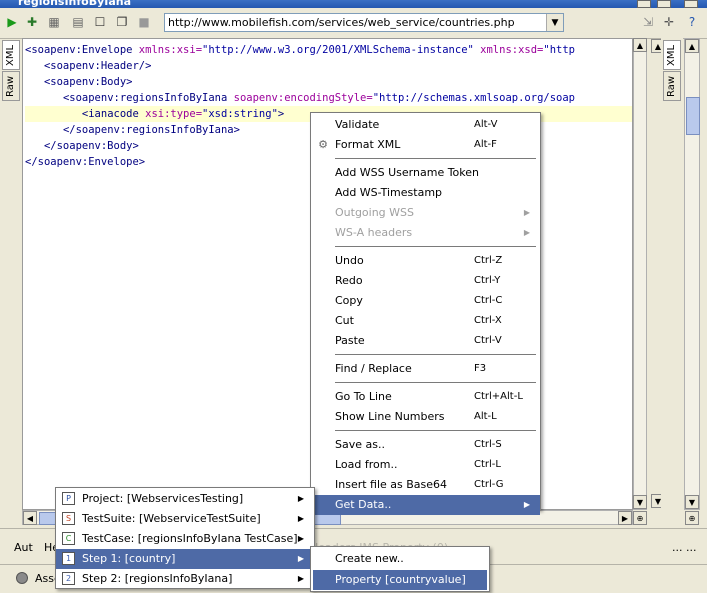 The width and height of the screenshot is (707, 593). Describe the element at coordinates (691, 4) in the screenshot. I see `close-button` at that location.